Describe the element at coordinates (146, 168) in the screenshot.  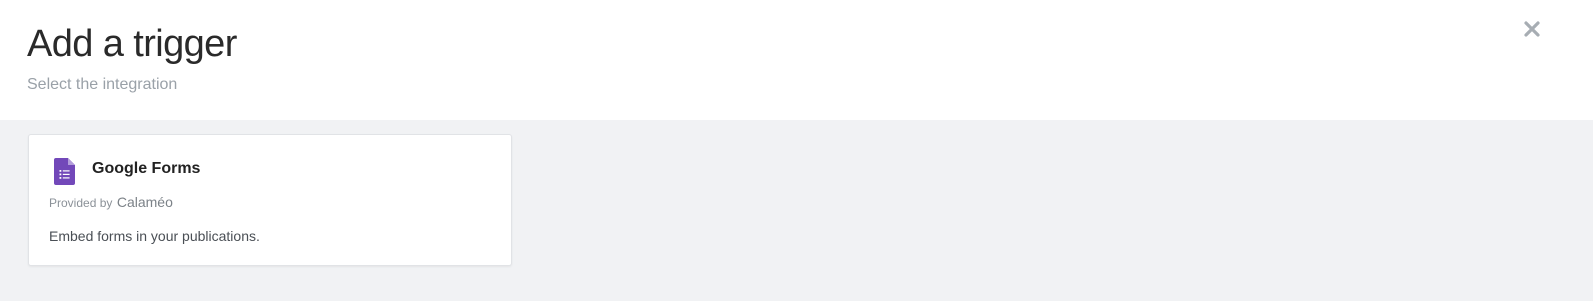
I see `integration-name: Google Forms` at that location.